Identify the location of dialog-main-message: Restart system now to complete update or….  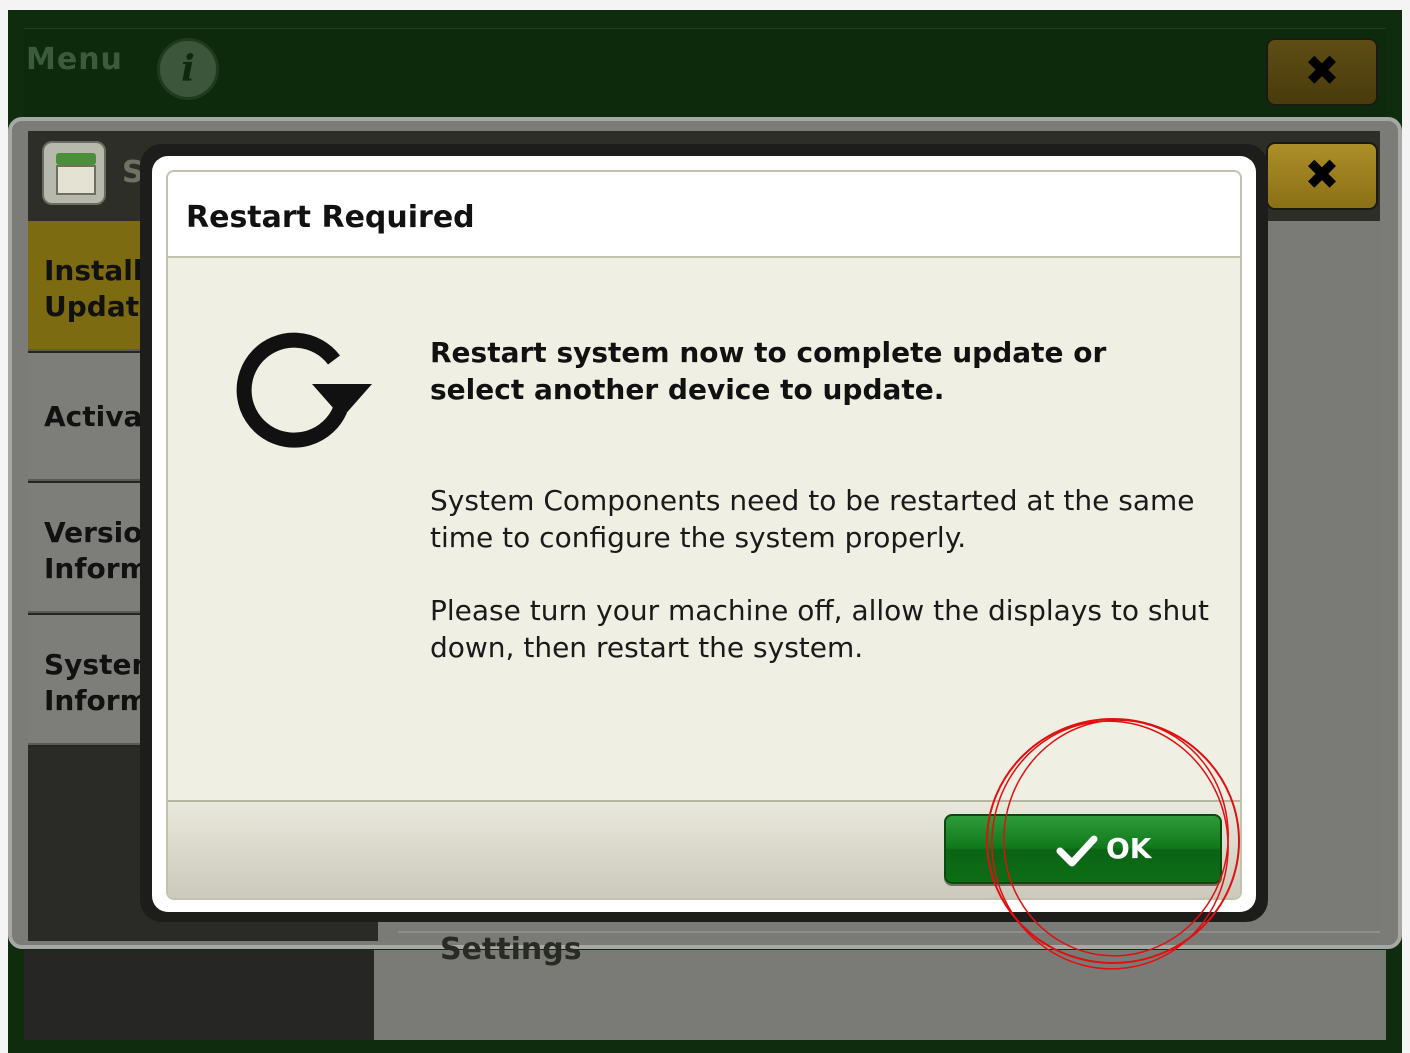
(768, 371).